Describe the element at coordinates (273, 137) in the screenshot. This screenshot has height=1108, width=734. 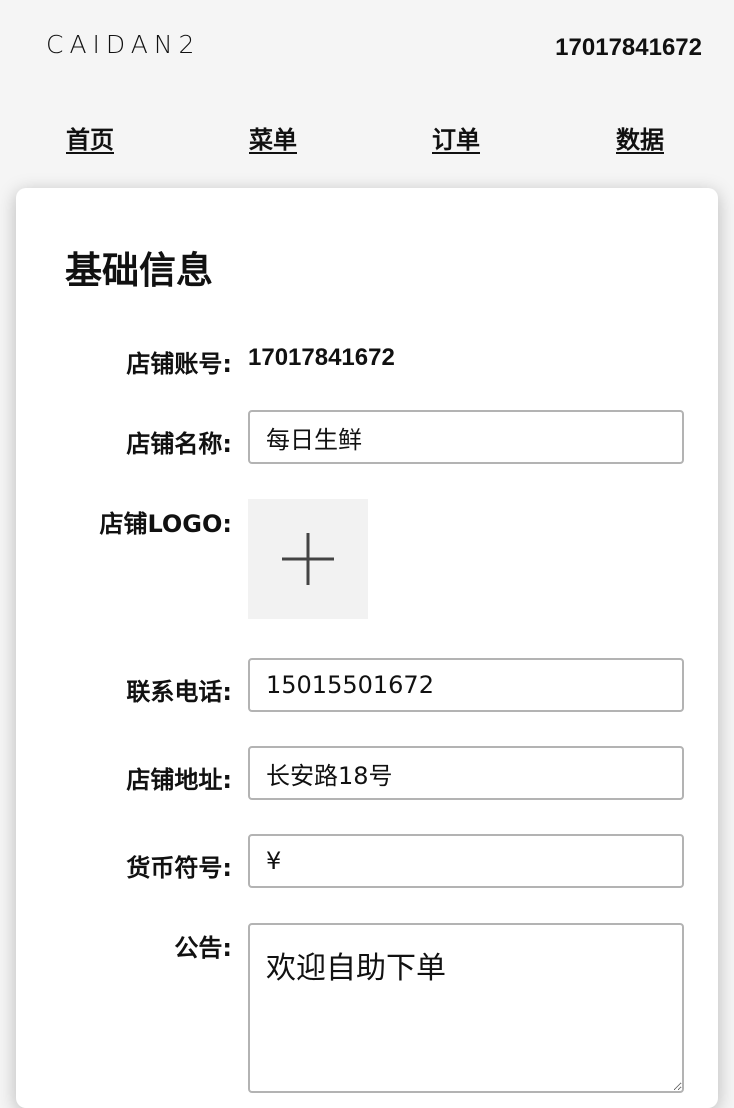
I see `nav-menu: 菜单` at that location.